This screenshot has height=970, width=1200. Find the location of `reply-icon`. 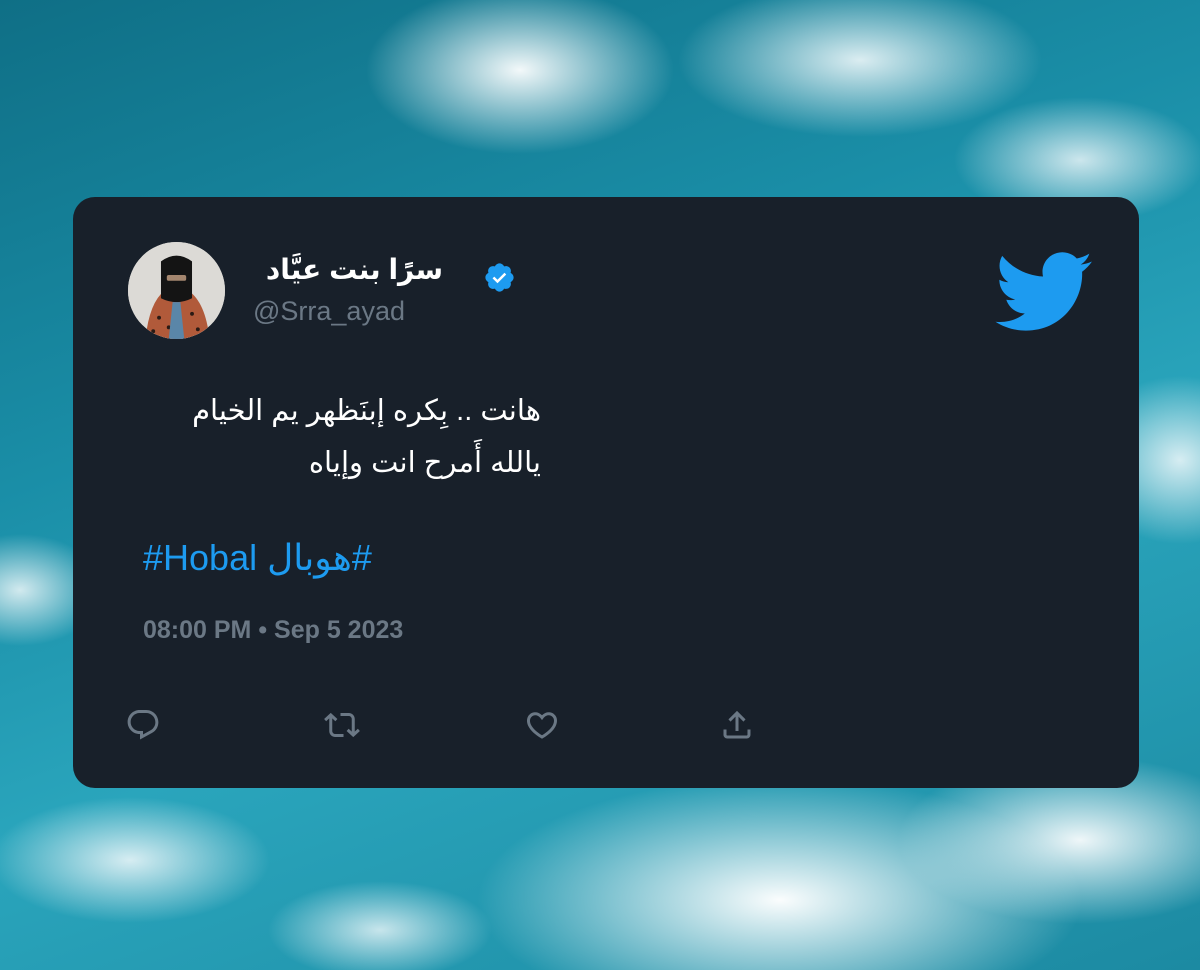

reply-icon is located at coordinates (143, 725).